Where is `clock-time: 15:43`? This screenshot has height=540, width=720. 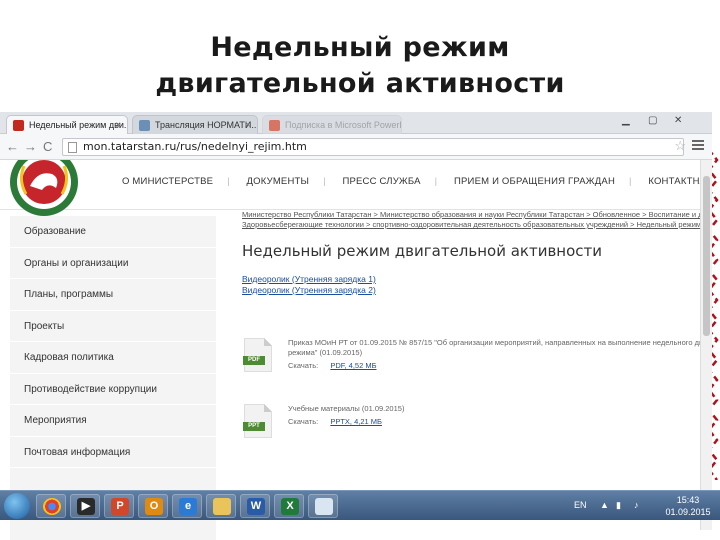
clock-time: 15:43 is located at coordinates (688, 500).